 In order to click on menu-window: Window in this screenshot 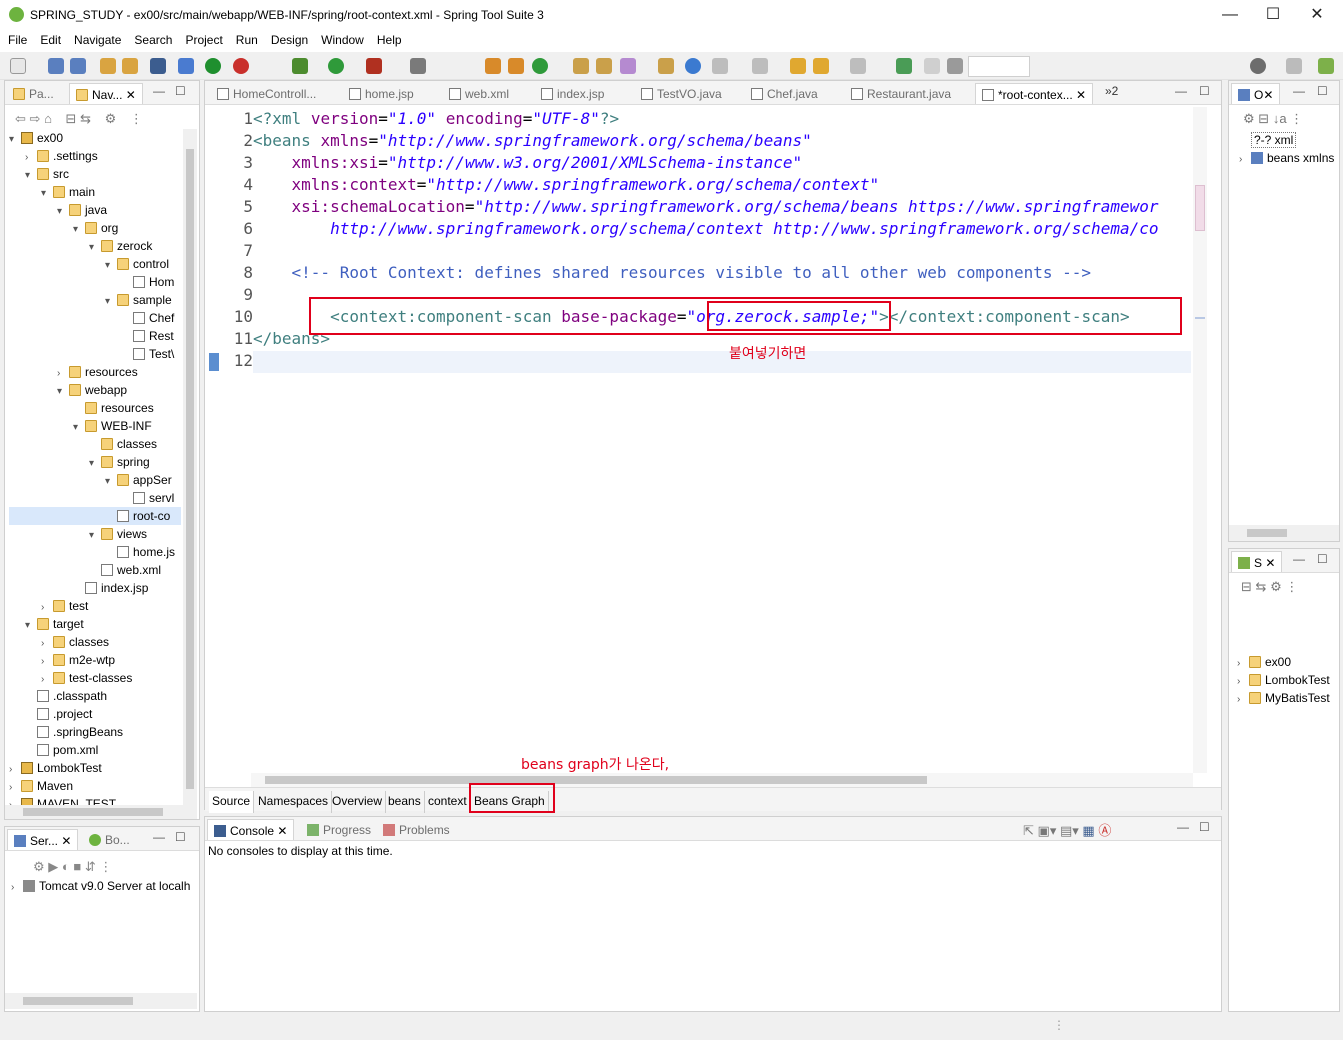, I will do `click(341, 38)`.